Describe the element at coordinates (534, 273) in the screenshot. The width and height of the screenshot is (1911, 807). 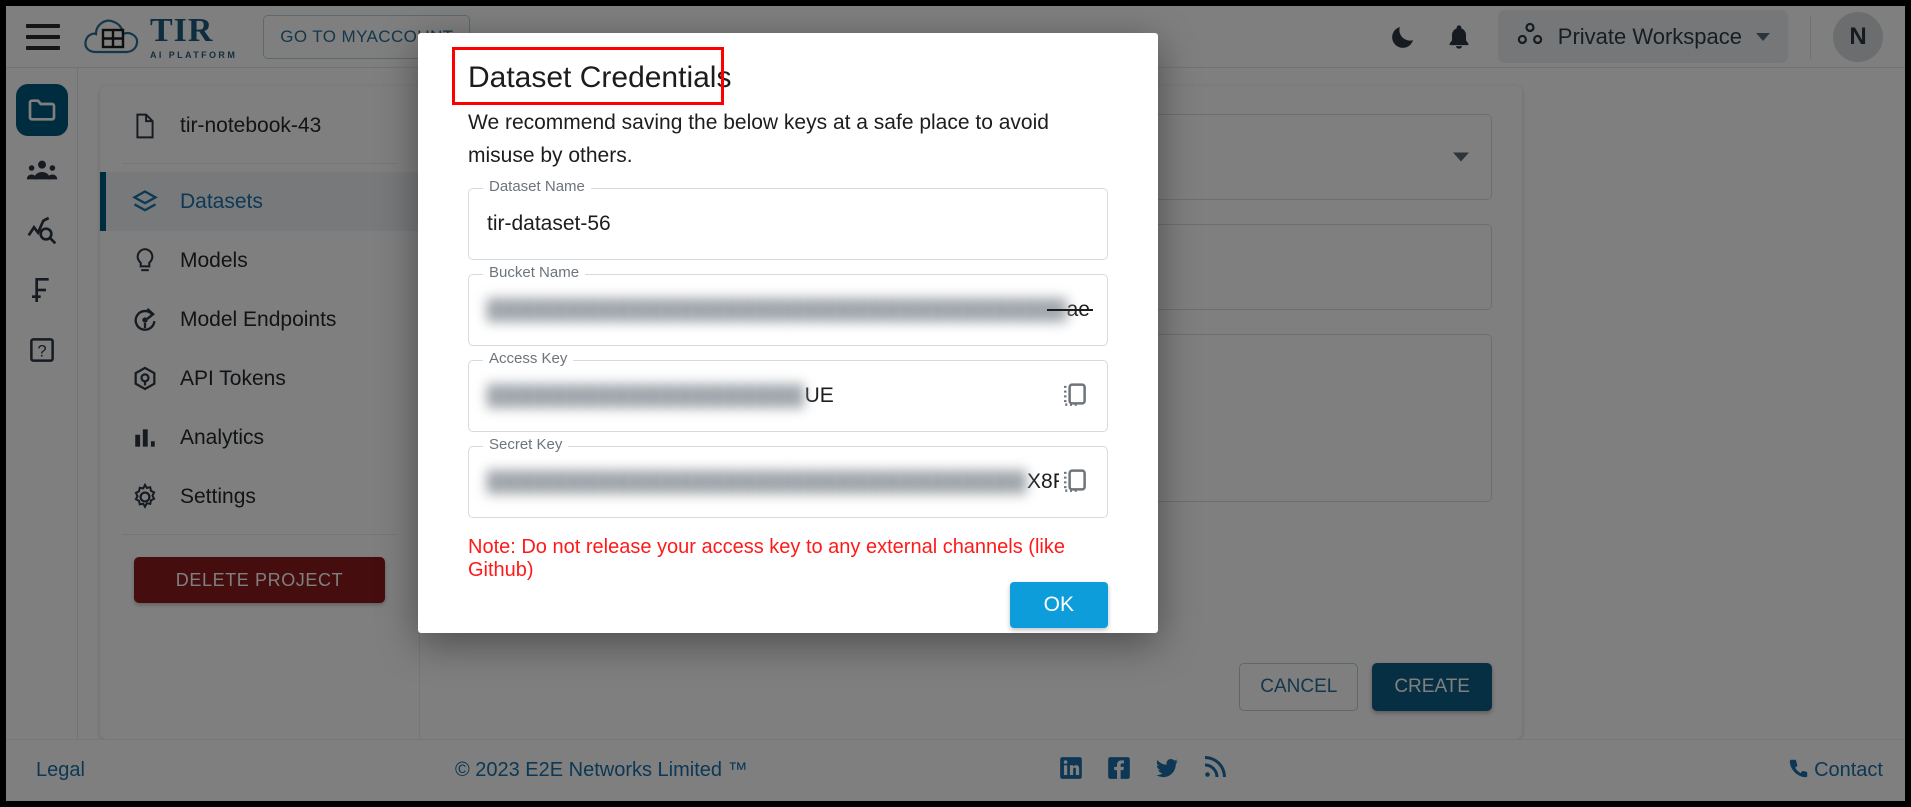
I see `bucket-name-label: Bucket Name` at that location.